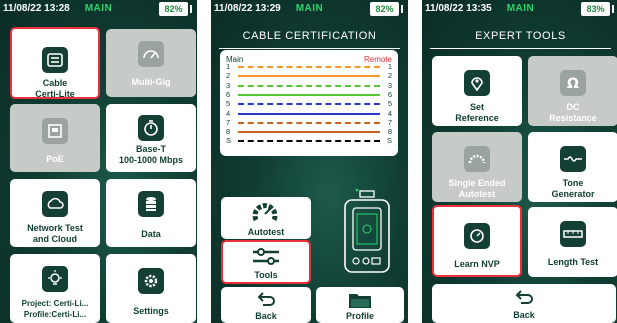 This screenshot has width=617, height=323. Describe the element at coordinates (367, 232) in the screenshot. I see `tester-device-illustration` at that location.